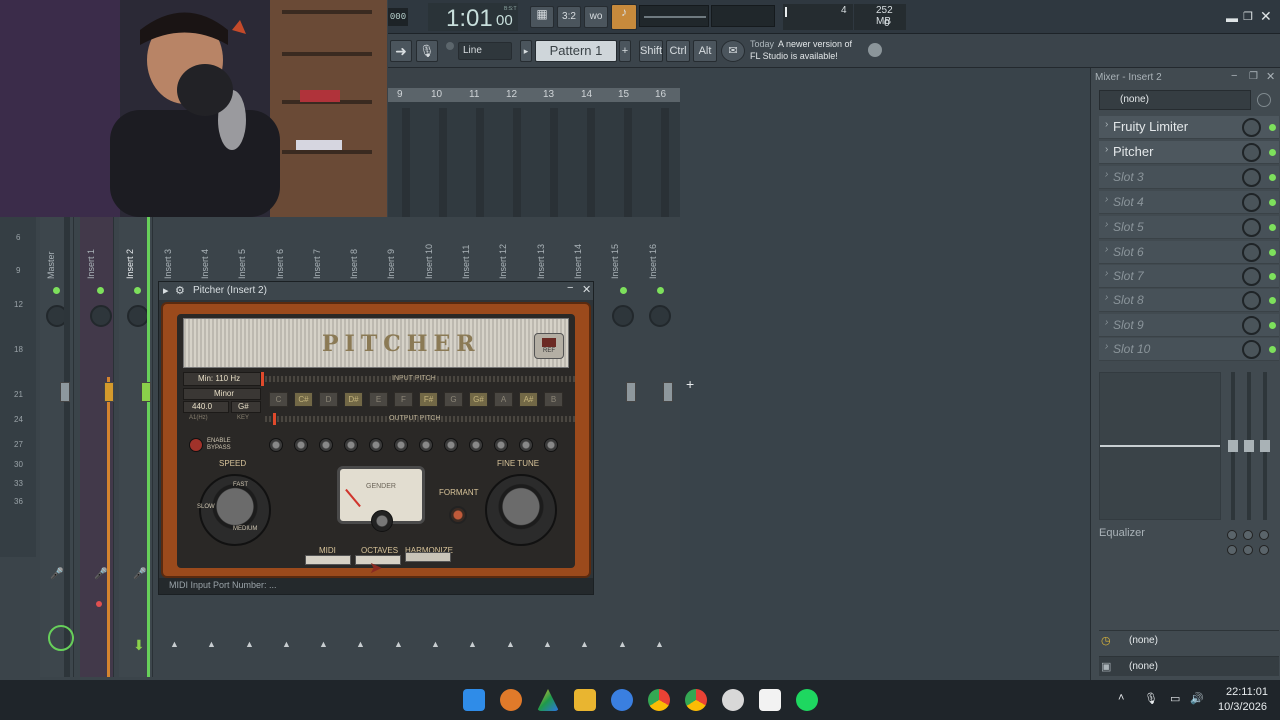 The height and width of the screenshot is (720, 1280). What do you see at coordinates (1247, 692) in the screenshot?
I see `clock-time: 22:11:01` at bounding box center [1247, 692].